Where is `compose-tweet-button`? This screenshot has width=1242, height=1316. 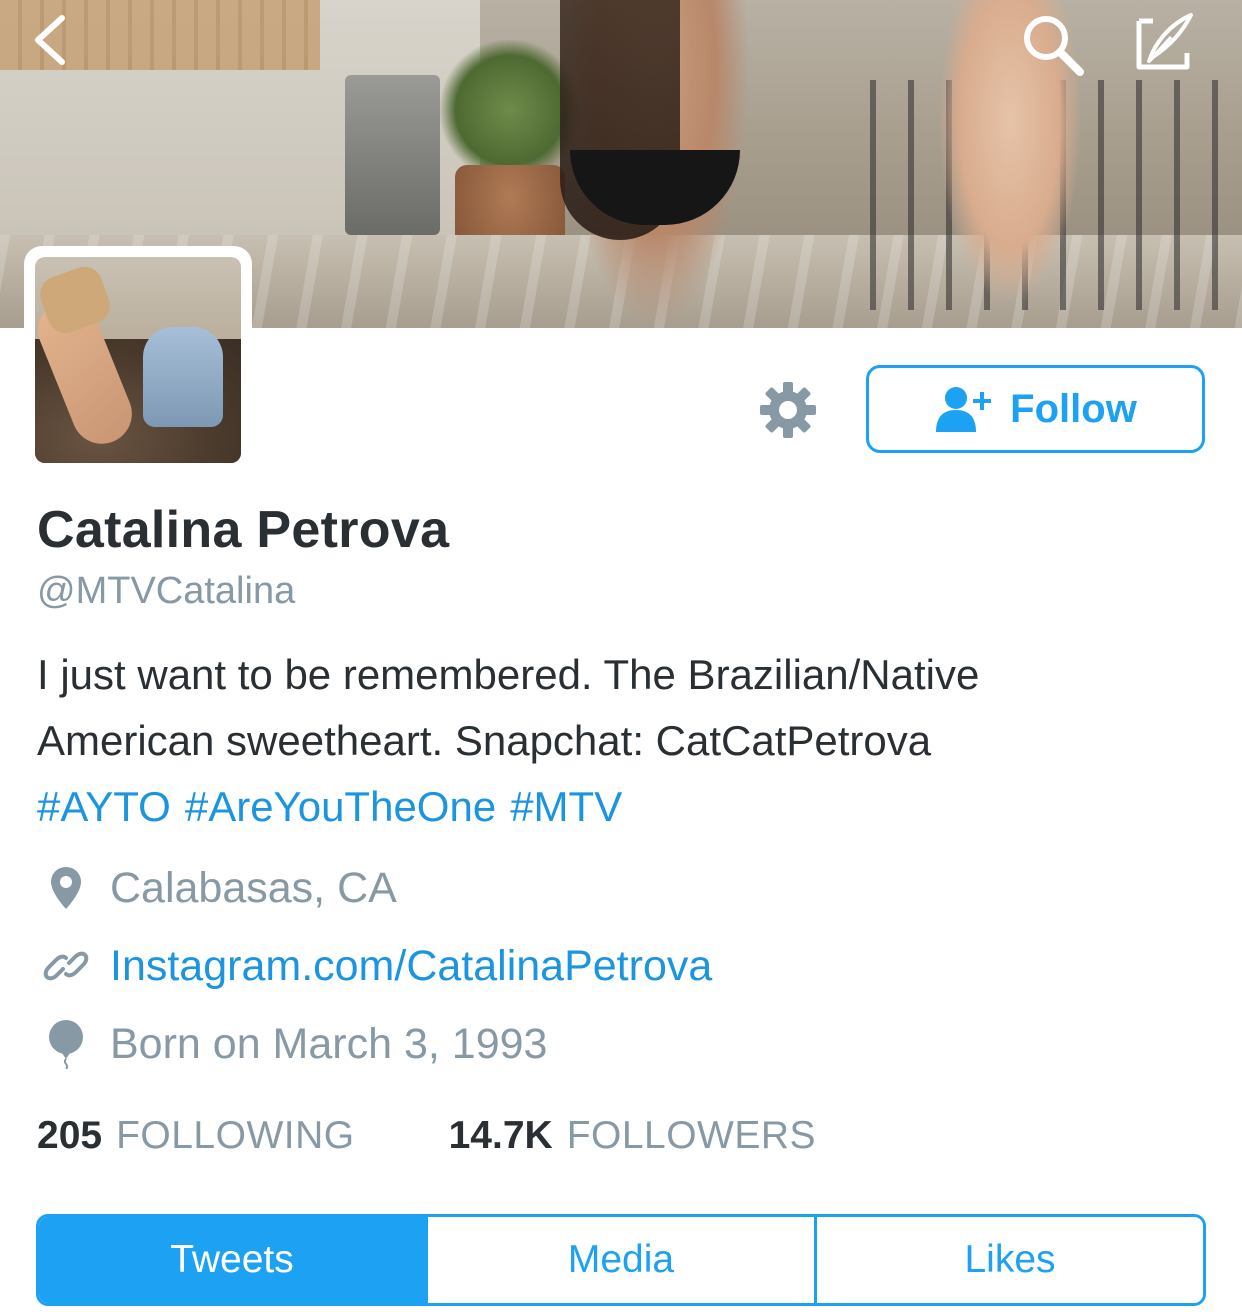
compose-tweet-button is located at coordinates (1164, 42).